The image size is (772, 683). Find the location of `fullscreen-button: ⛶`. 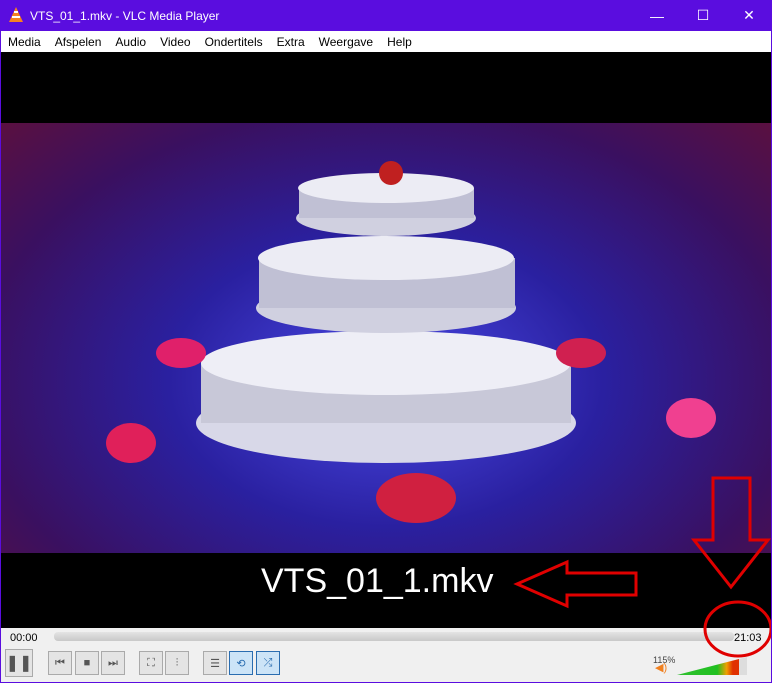

fullscreen-button: ⛶ is located at coordinates (151, 663).